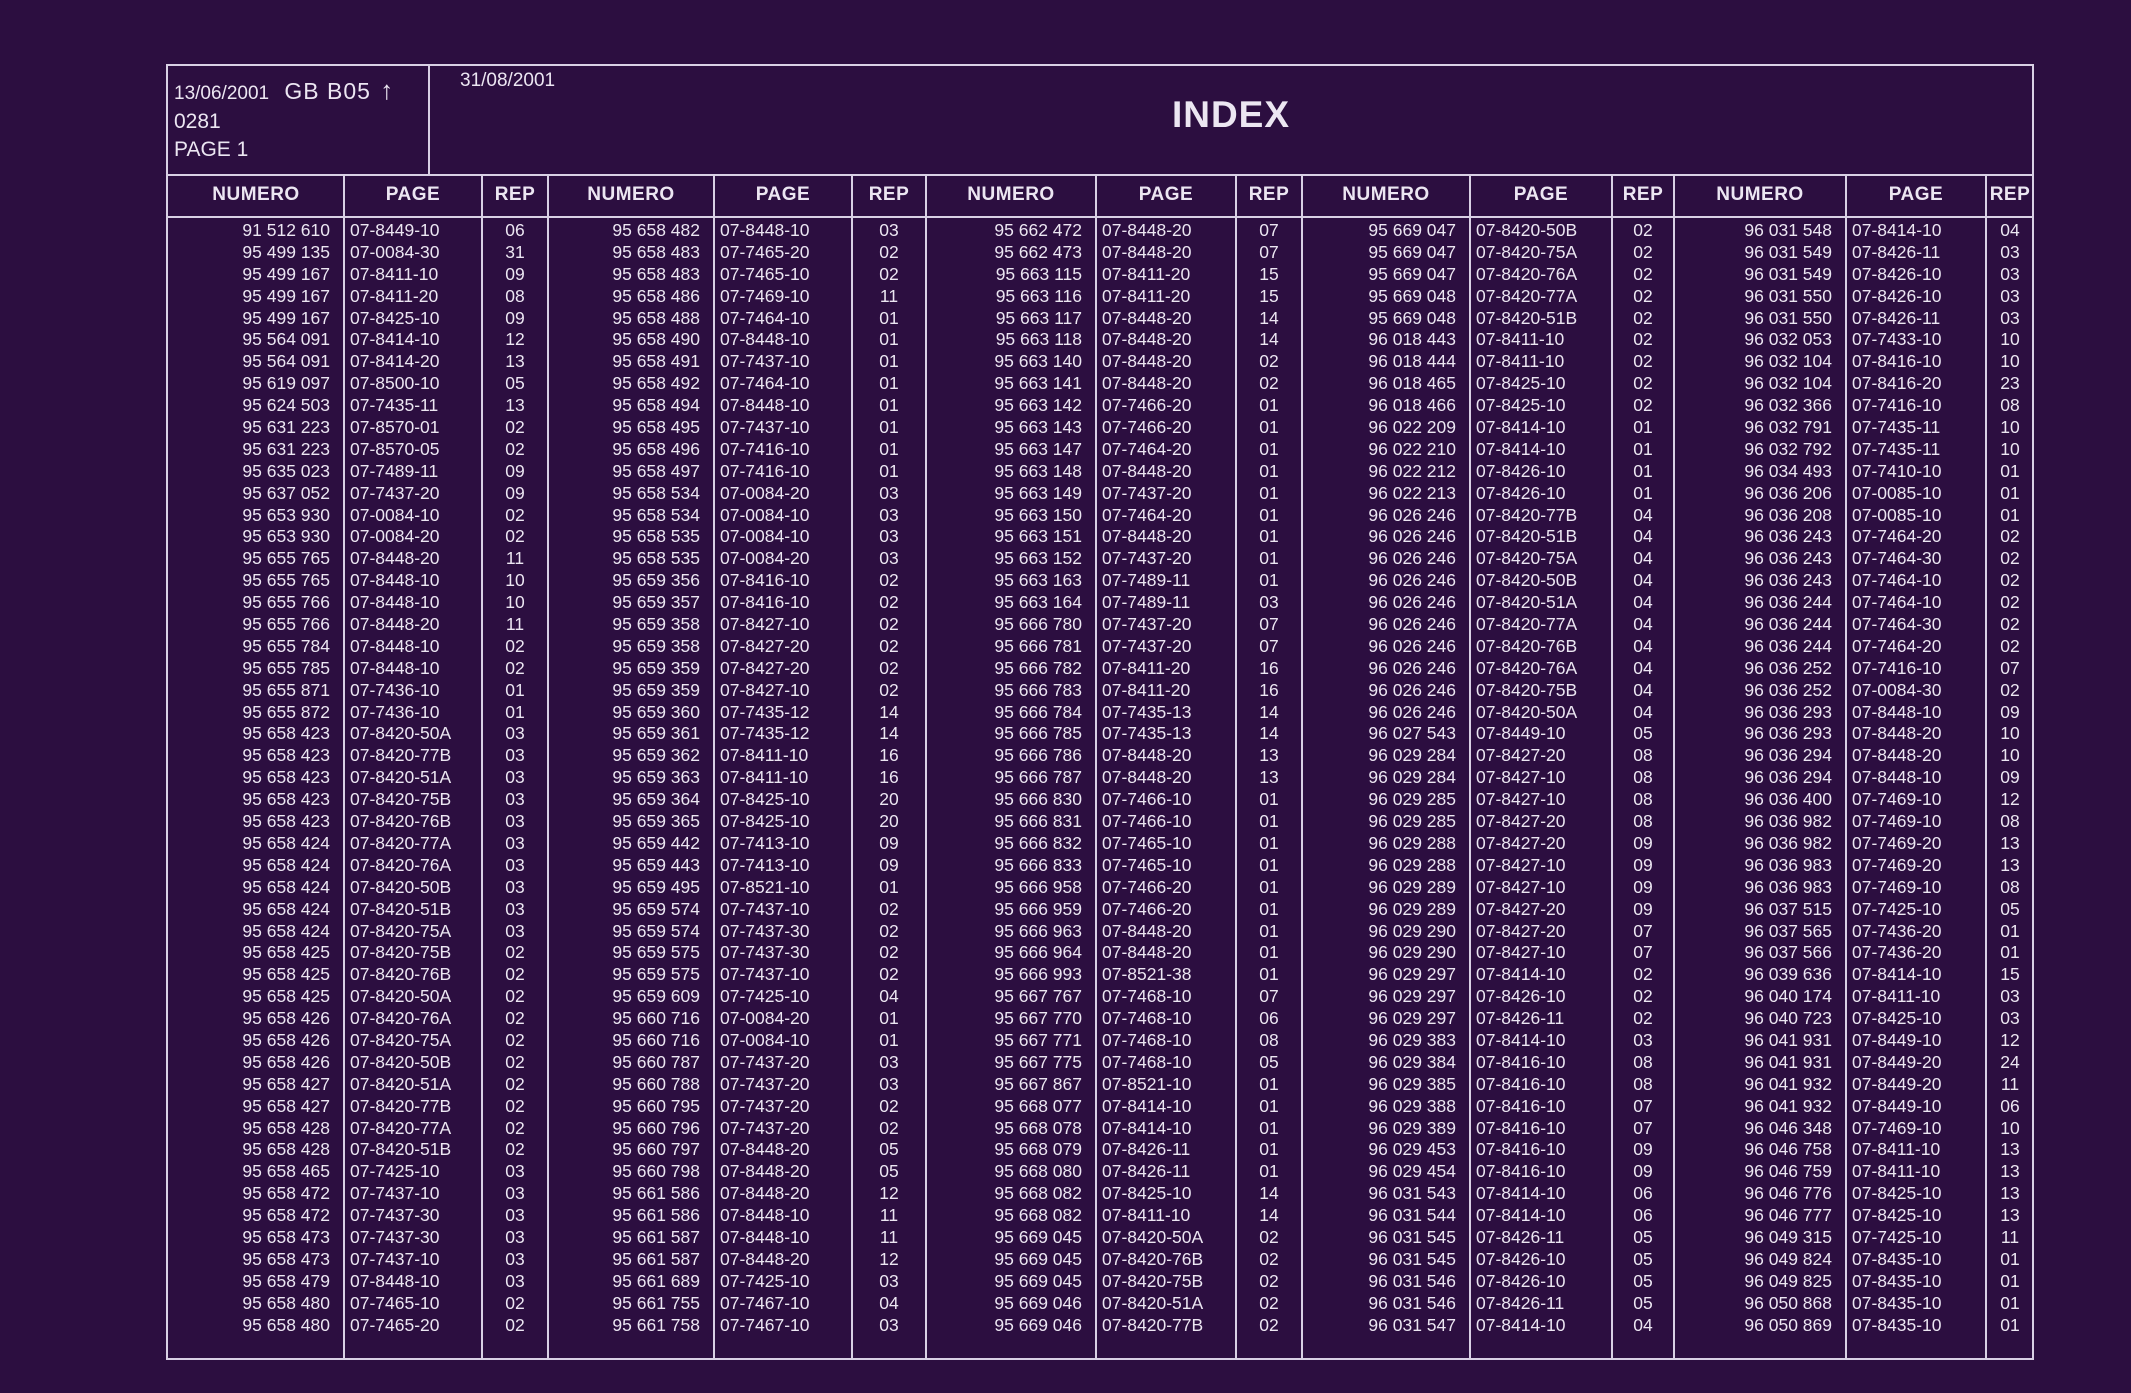  Describe the element at coordinates (395, 251) in the screenshot. I see `table-cell-page: 07-0084-30` at that location.